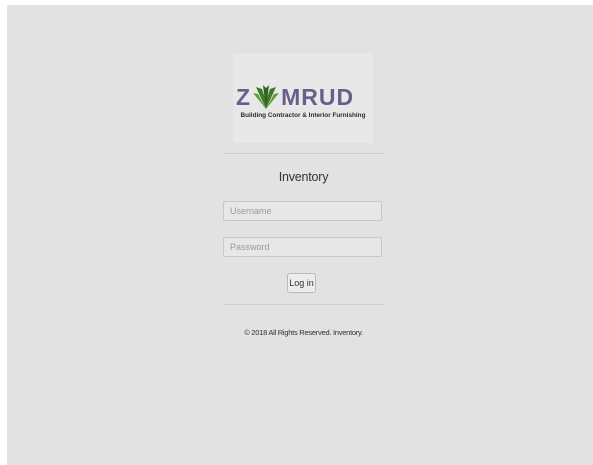 The width and height of the screenshot is (593, 465). What do you see at coordinates (303, 153) in the screenshot?
I see `top-divider` at bounding box center [303, 153].